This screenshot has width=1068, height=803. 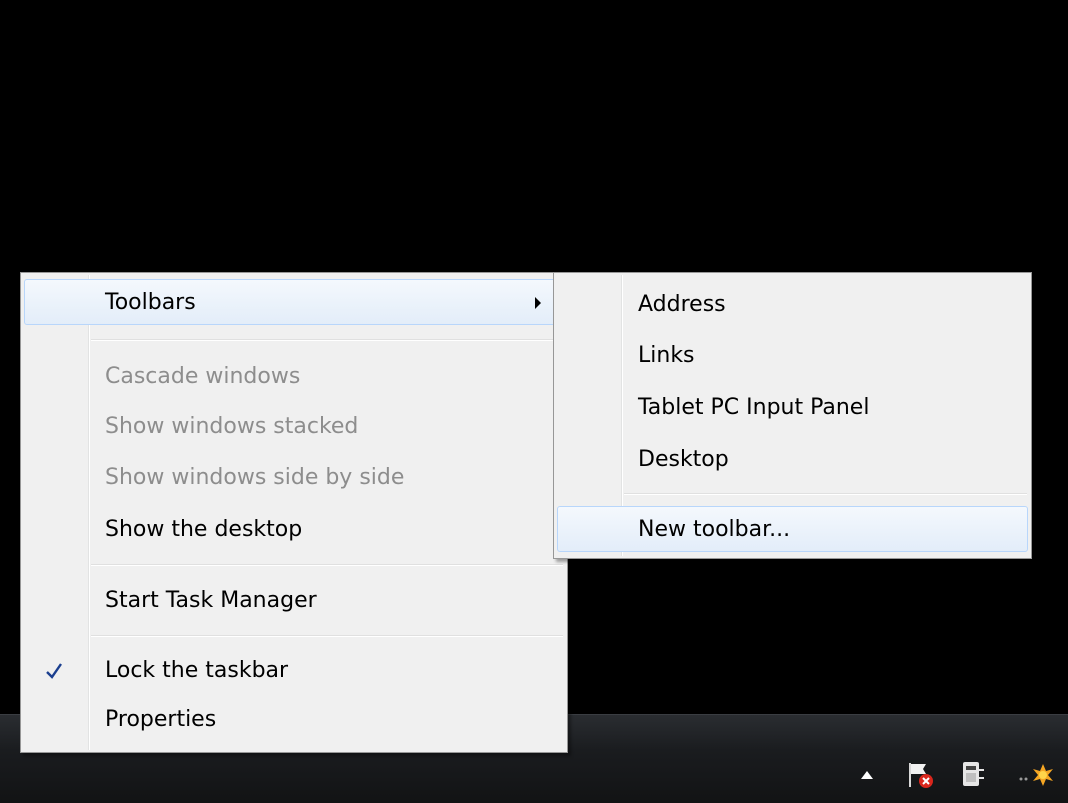 I want to click on menu-item-label: Desktop, so click(x=683, y=459).